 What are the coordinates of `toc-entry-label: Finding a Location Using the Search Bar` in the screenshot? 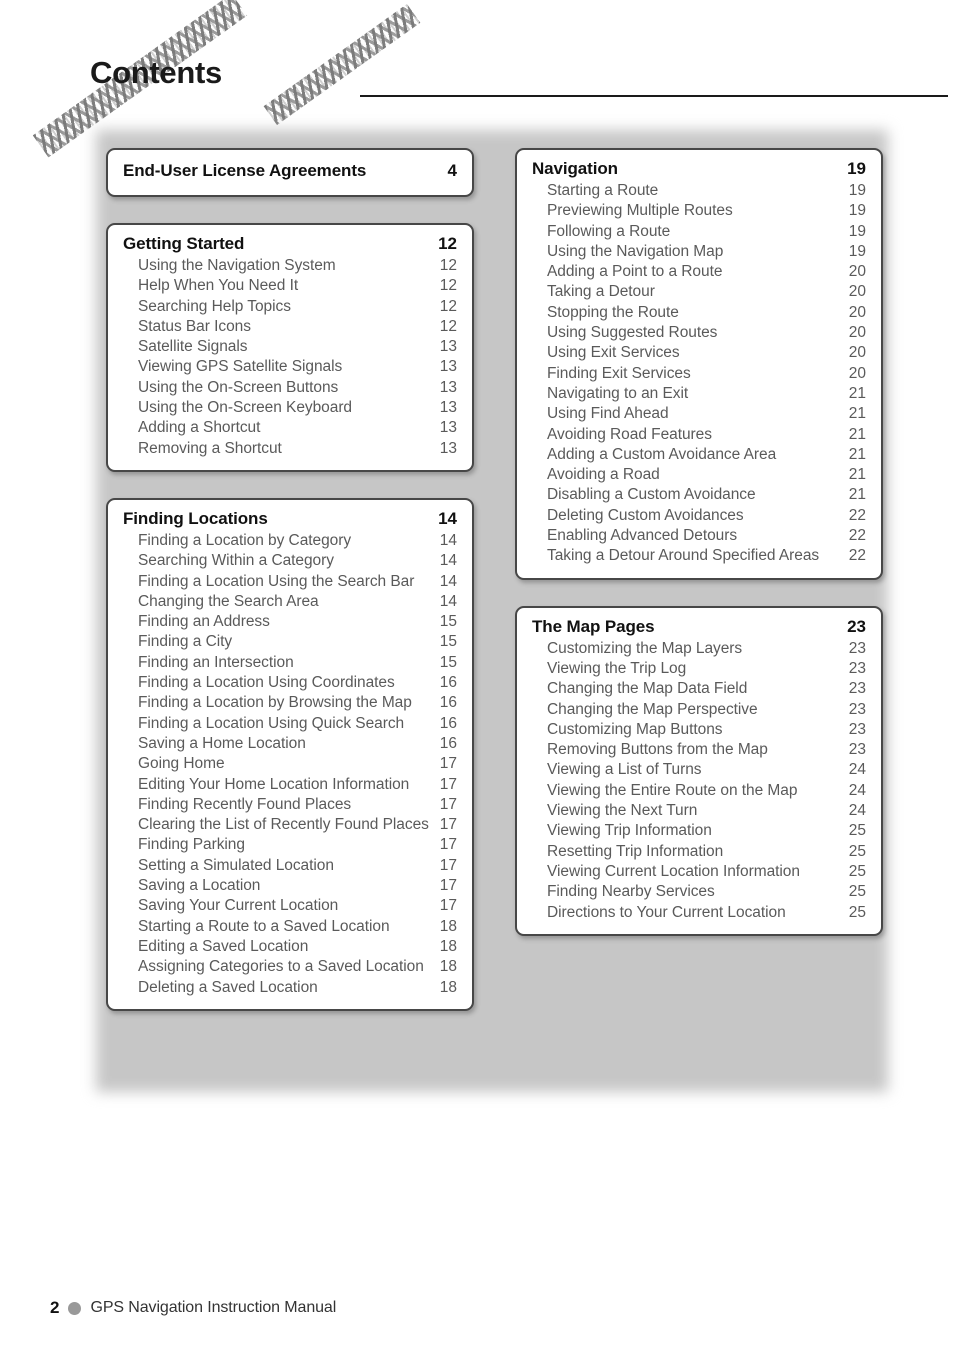 It's located at (276, 581).